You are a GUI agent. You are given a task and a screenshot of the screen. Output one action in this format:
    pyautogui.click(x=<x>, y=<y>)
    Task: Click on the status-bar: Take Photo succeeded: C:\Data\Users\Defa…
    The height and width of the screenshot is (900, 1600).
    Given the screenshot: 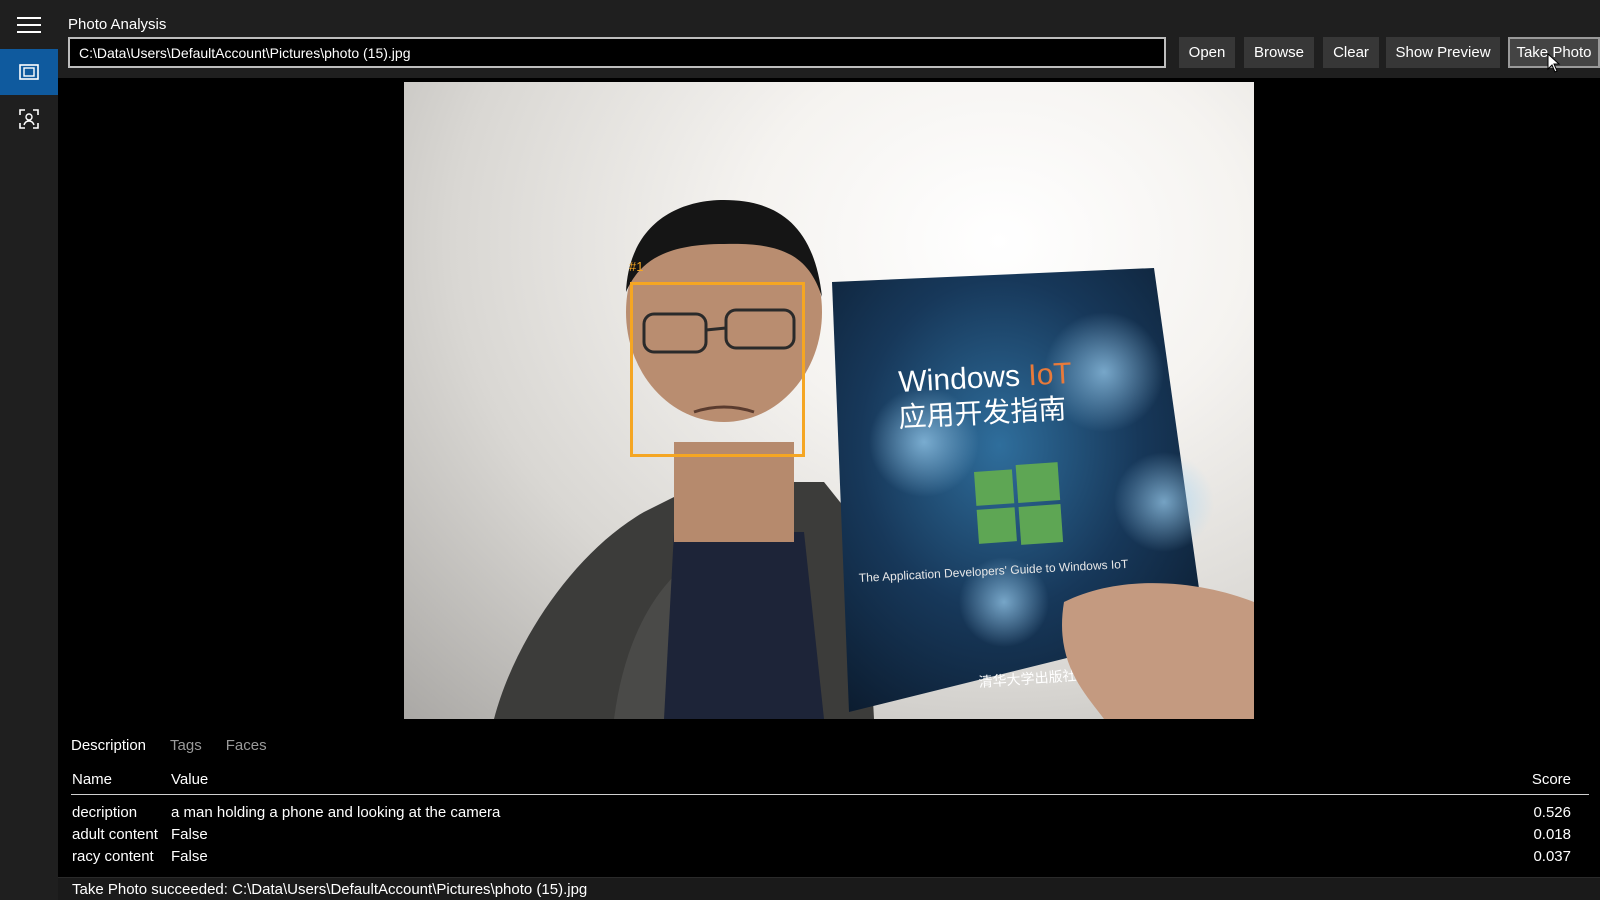 What is the action you would take?
    pyautogui.click(x=829, y=888)
    